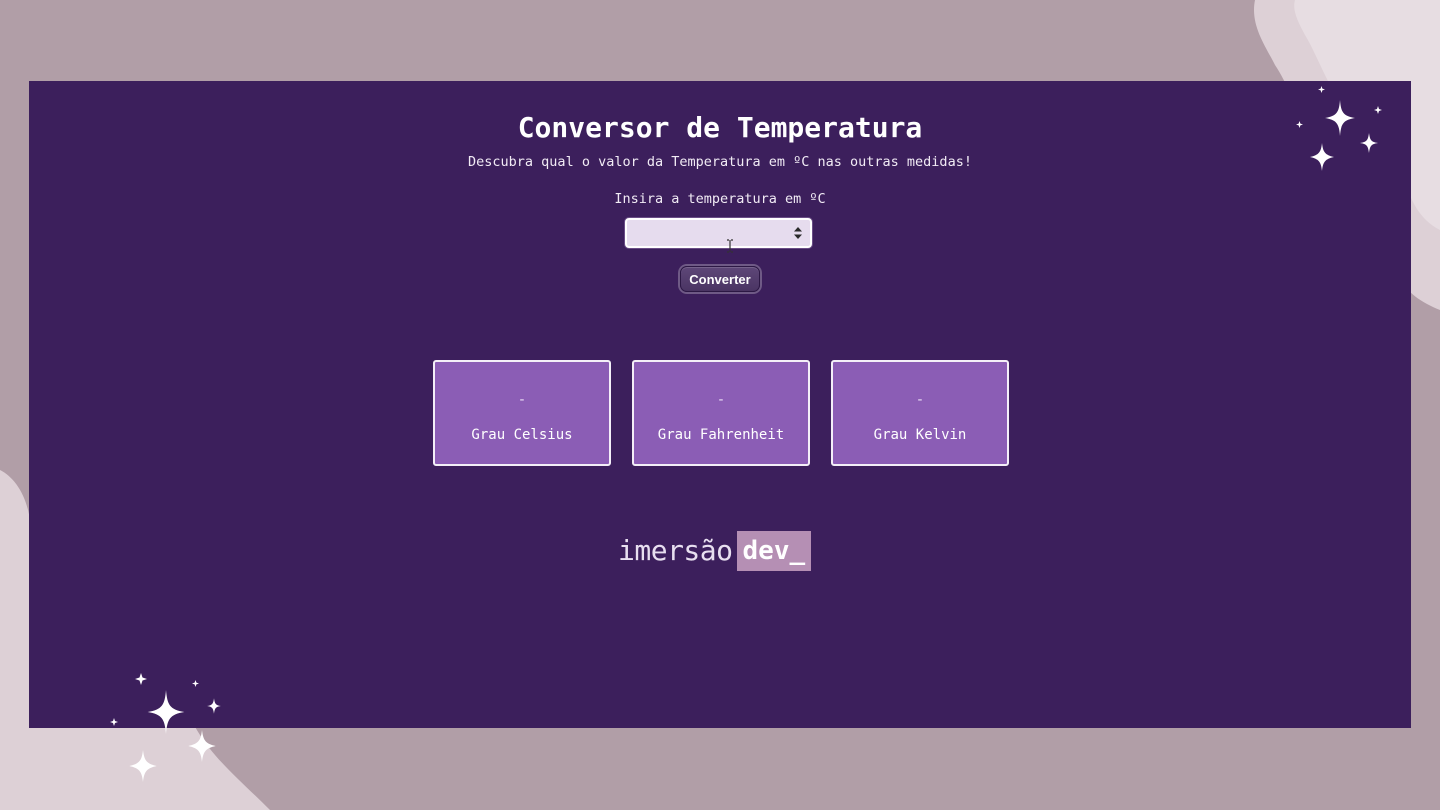 The width and height of the screenshot is (1440, 810). What do you see at coordinates (522, 413) in the screenshot?
I see `result-card-celsius: - Grau Celsius` at bounding box center [522, 413].